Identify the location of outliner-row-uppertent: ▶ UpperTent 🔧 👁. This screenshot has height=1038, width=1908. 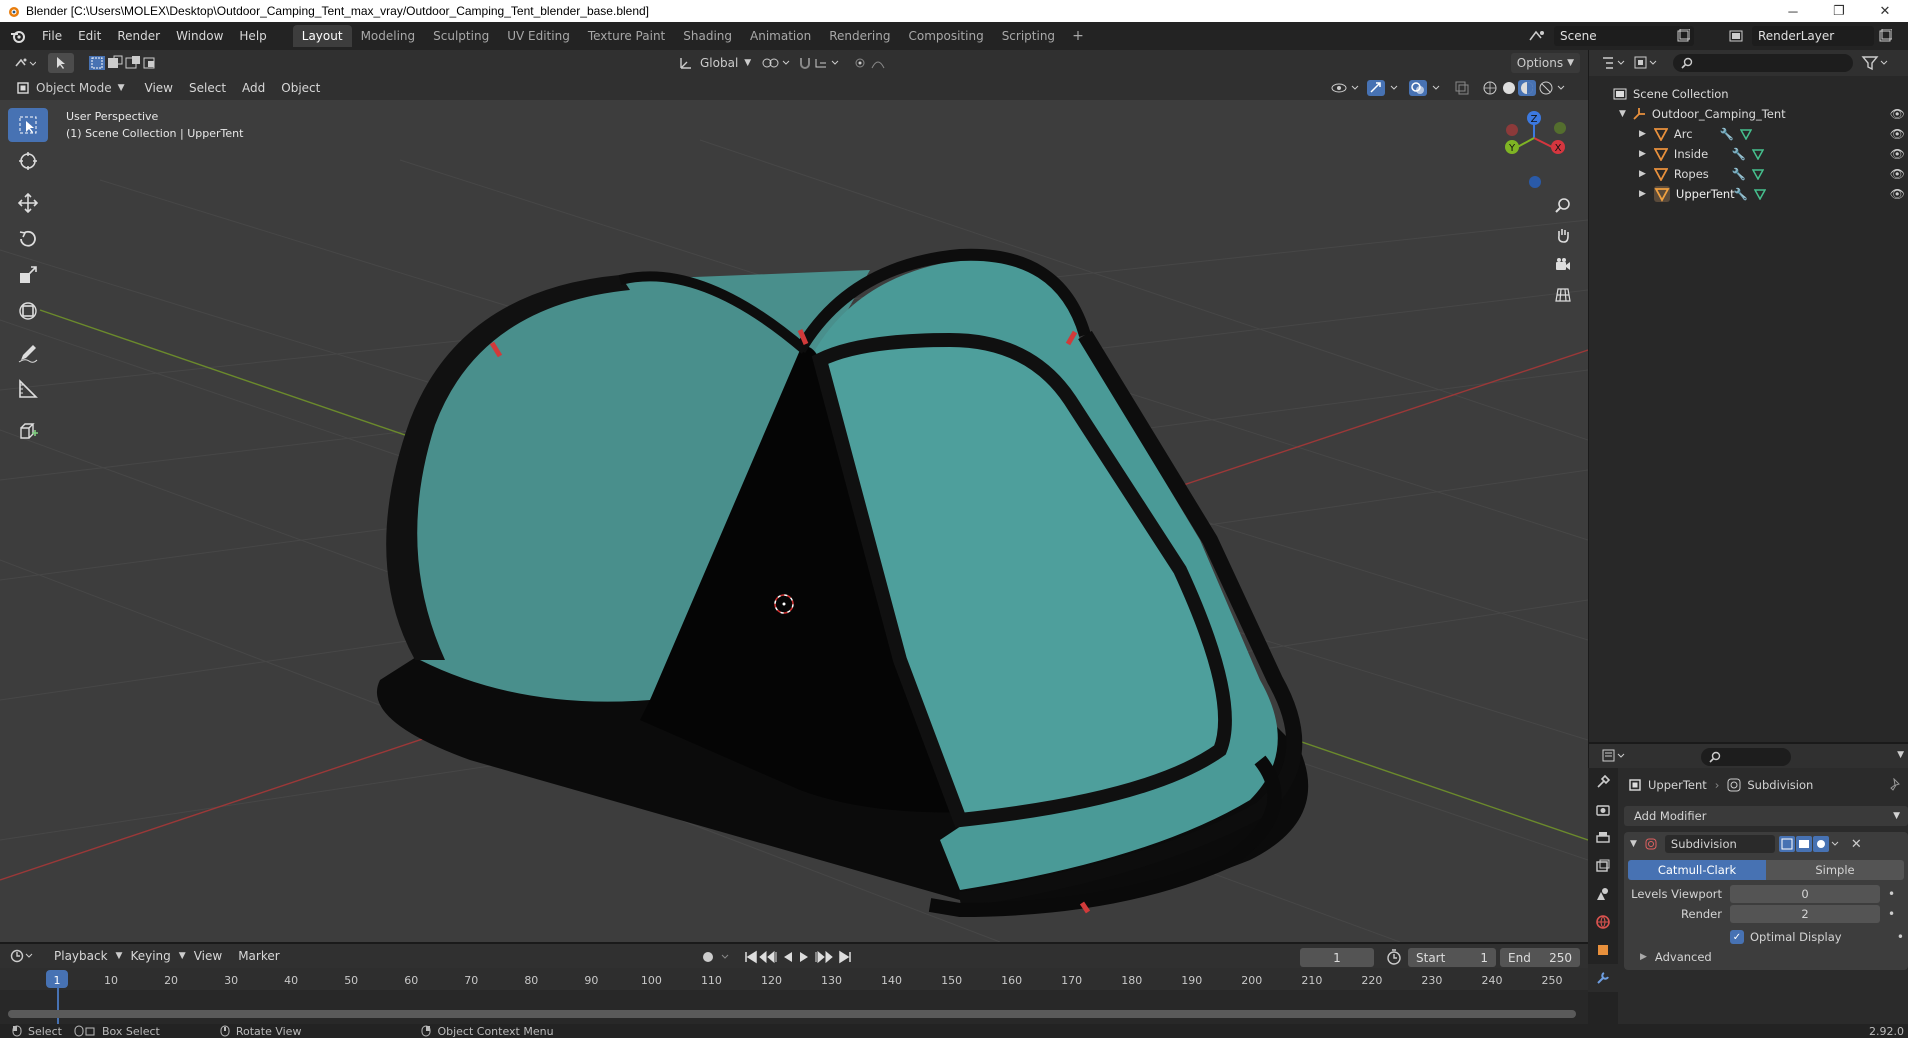
(1748, 194).